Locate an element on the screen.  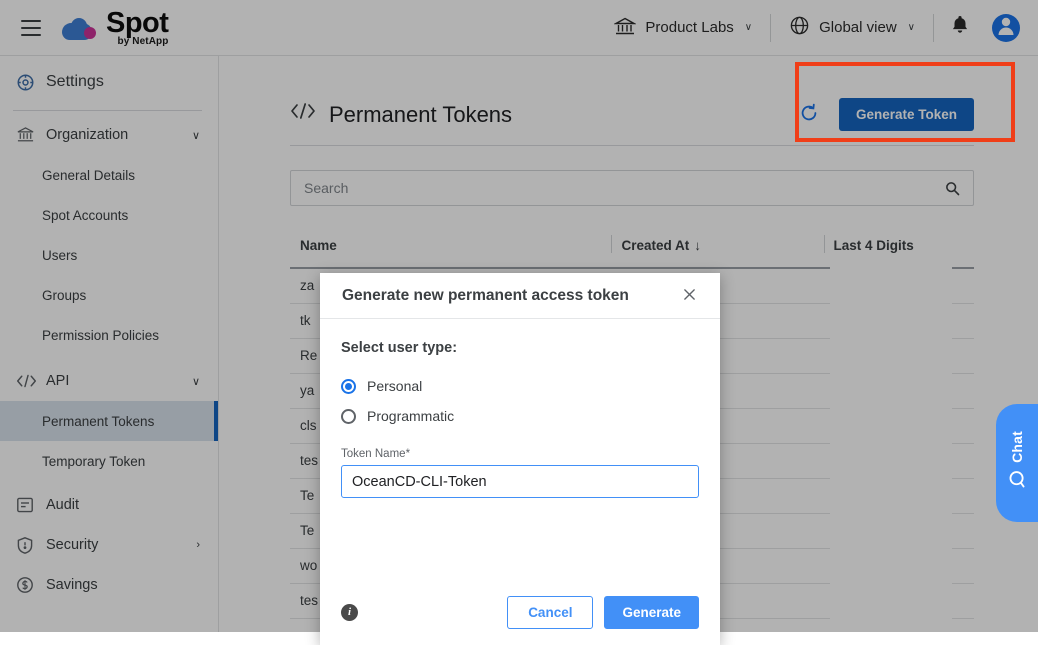
chat-widget-label: Chat is located at coordinates (1017, 447).